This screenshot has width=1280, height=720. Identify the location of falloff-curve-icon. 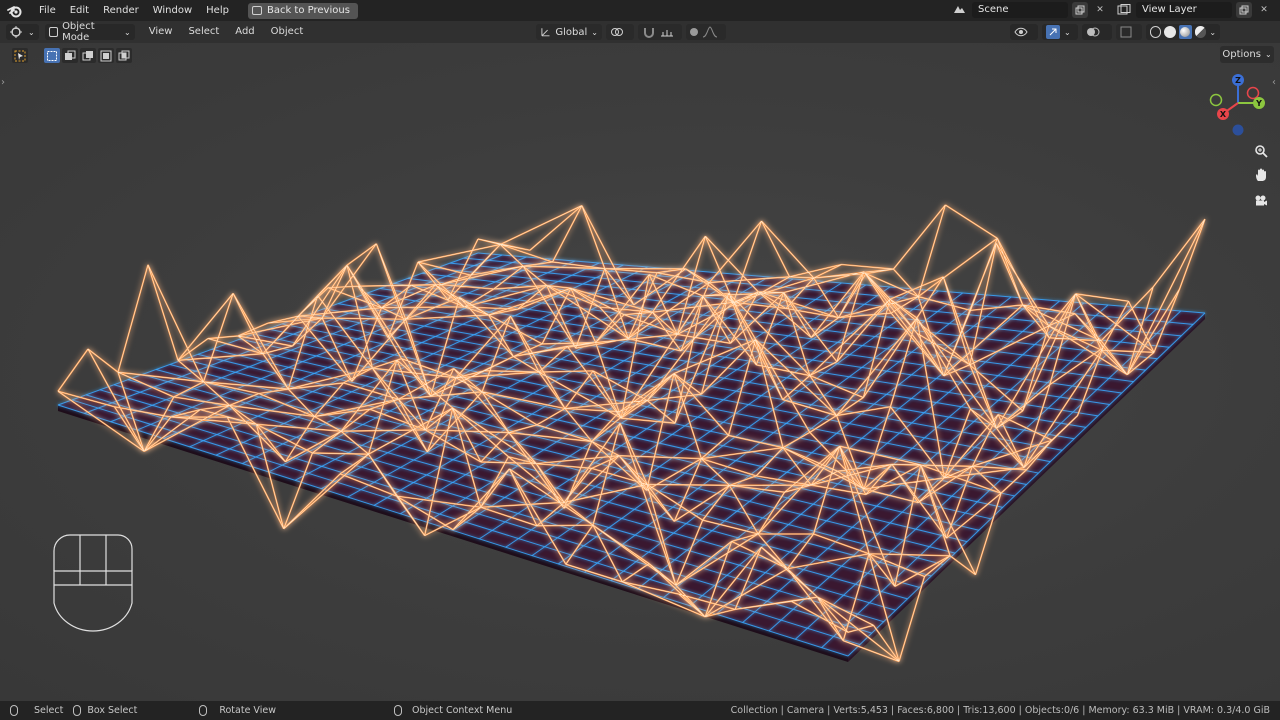
(710, 32).